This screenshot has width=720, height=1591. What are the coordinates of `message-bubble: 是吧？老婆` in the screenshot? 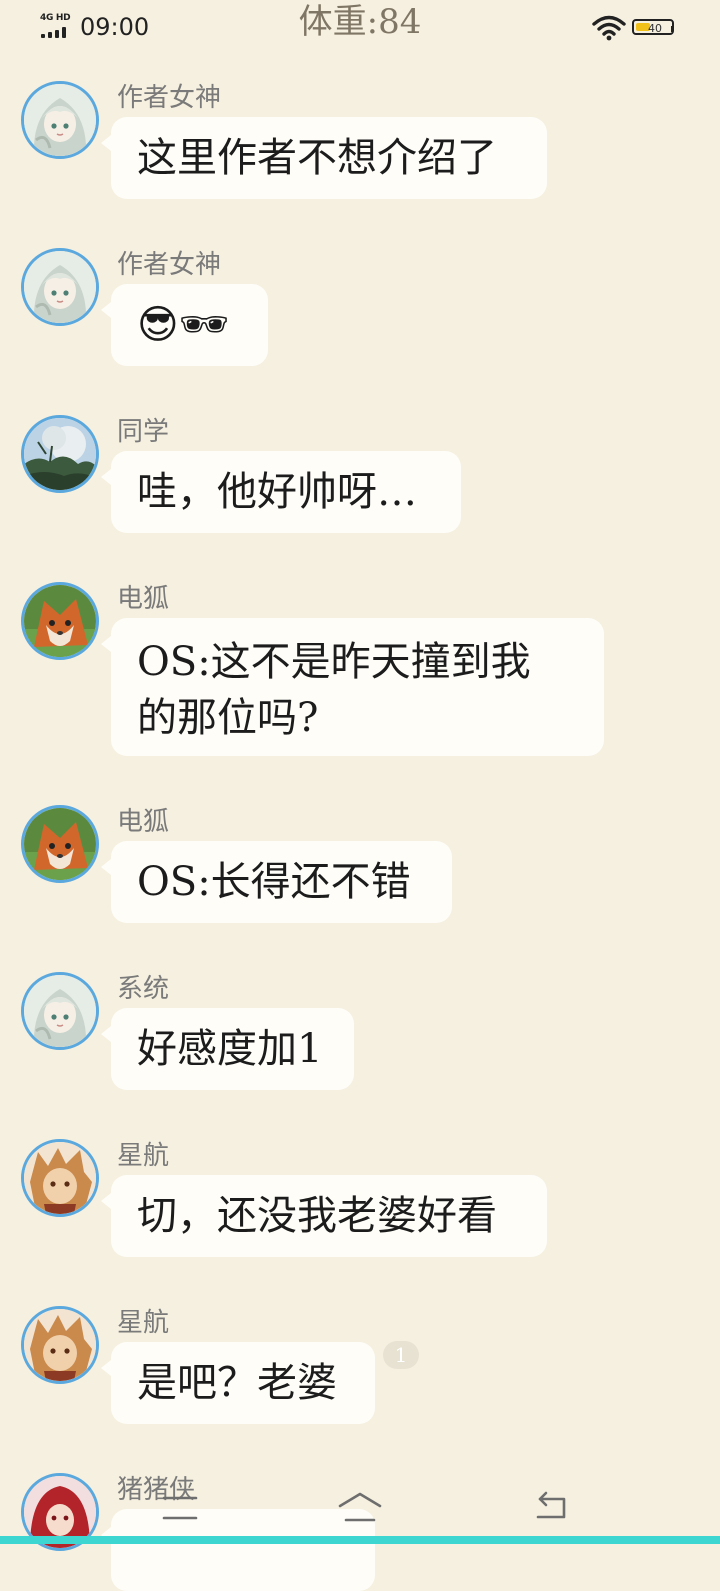 It's located at (238, 1383).